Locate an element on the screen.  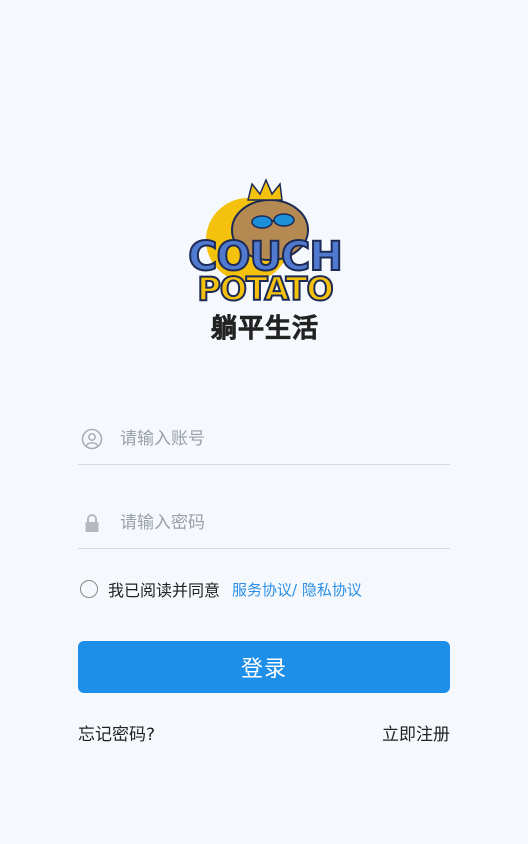
agreement-text: 我已阅读并同意 is located at coordinates (164, 590).